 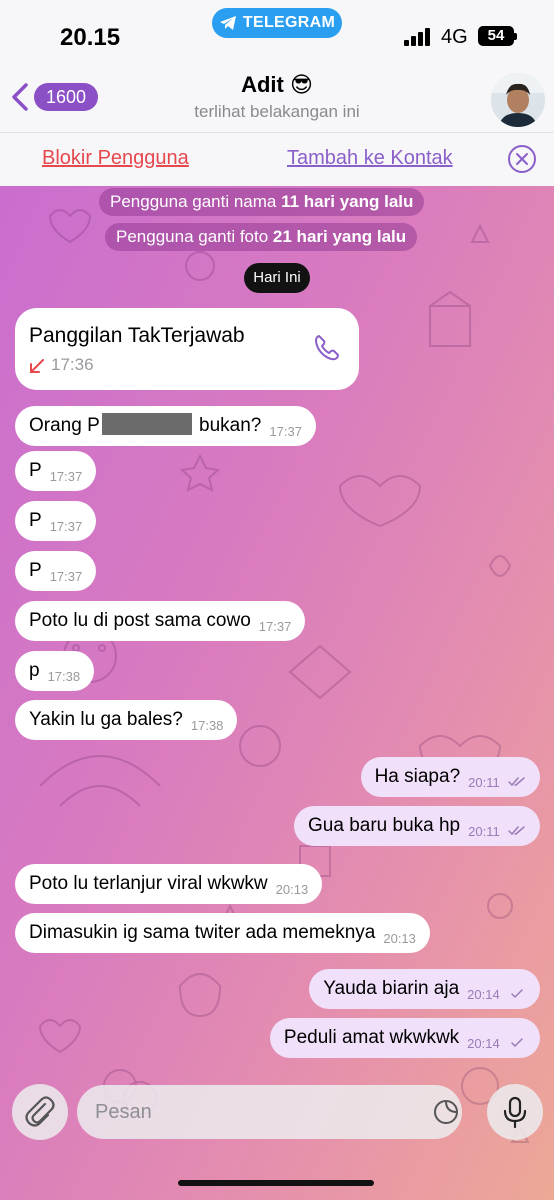 What do you see at coordinates (90, 37) in the screenshot?
I see `status-time: 20.15` at bounding box center [90, 37].